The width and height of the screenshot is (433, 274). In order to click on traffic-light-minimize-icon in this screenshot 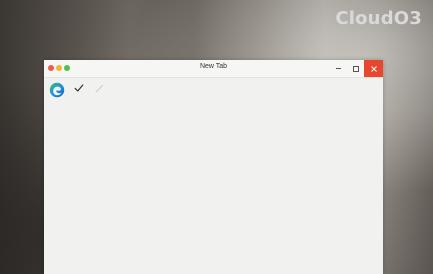, I will do `click(59, 68)`.